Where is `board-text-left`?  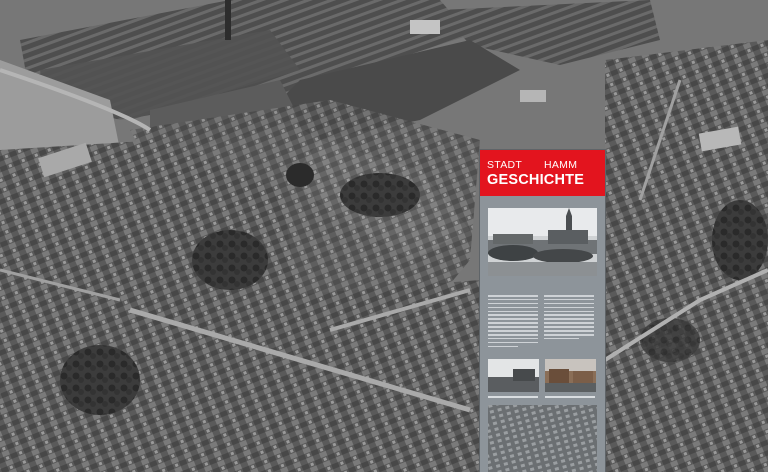 board-text-left is located at coordinates (513, 322).